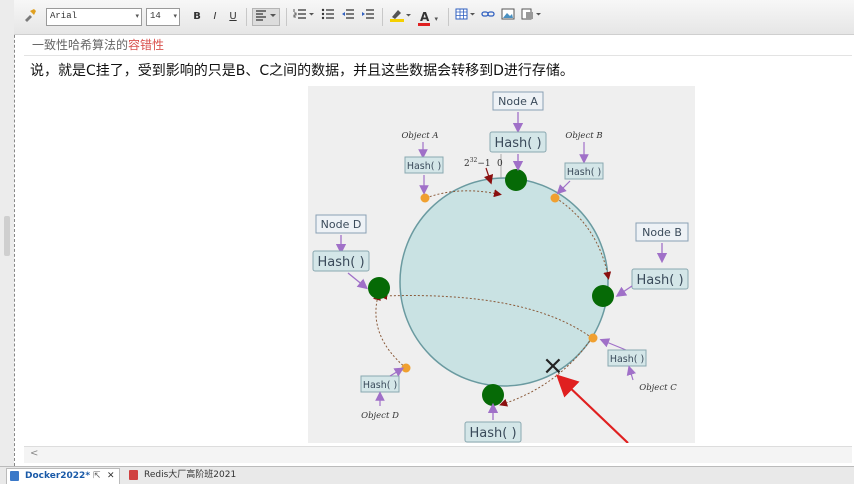  What do you see at coordinates (659, 280) in the screenshot?
I see `hash-label-node-b: Hash( )` at bounding box center [659, 280].